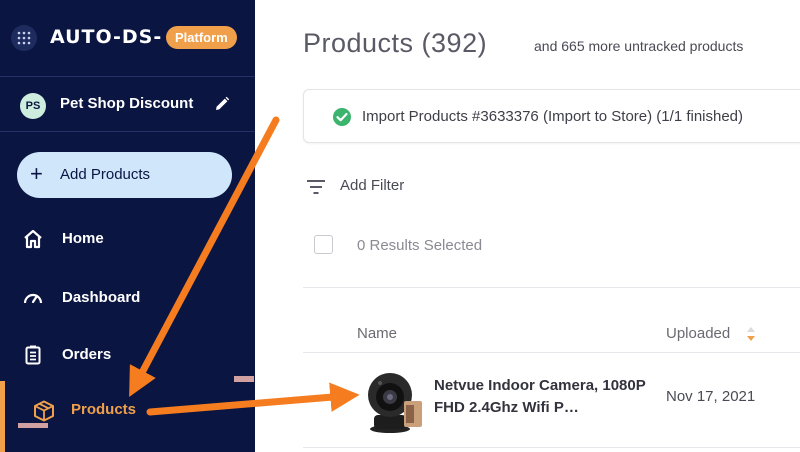  Describe the element at coordinates (33, 355) in the screenshot. I see `clipboard-icon` at that location.